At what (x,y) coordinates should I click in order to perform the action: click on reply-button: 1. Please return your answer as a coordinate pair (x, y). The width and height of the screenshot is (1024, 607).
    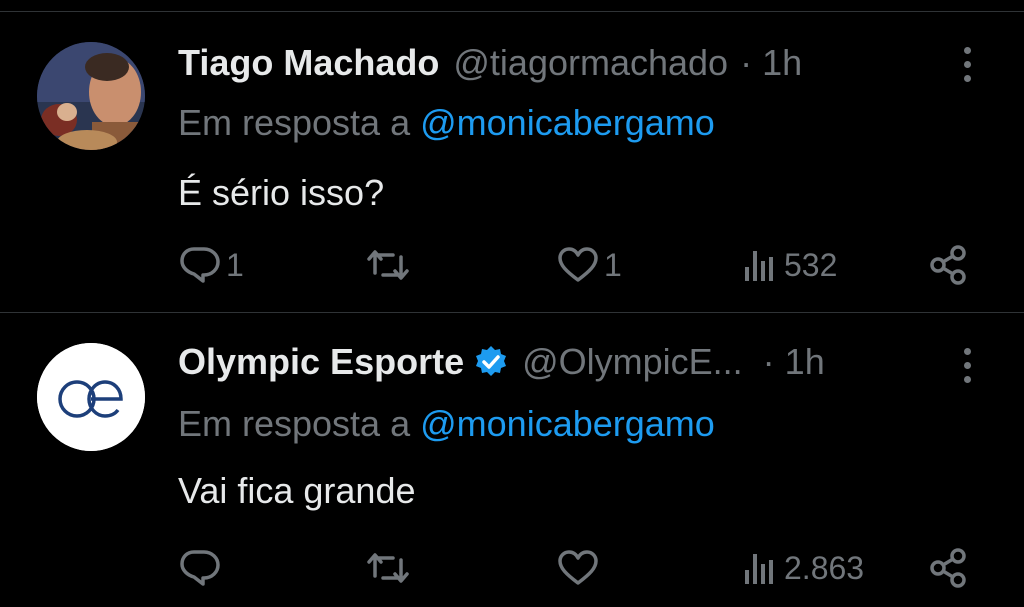
    Looking at the image, I should click on (211, 265).